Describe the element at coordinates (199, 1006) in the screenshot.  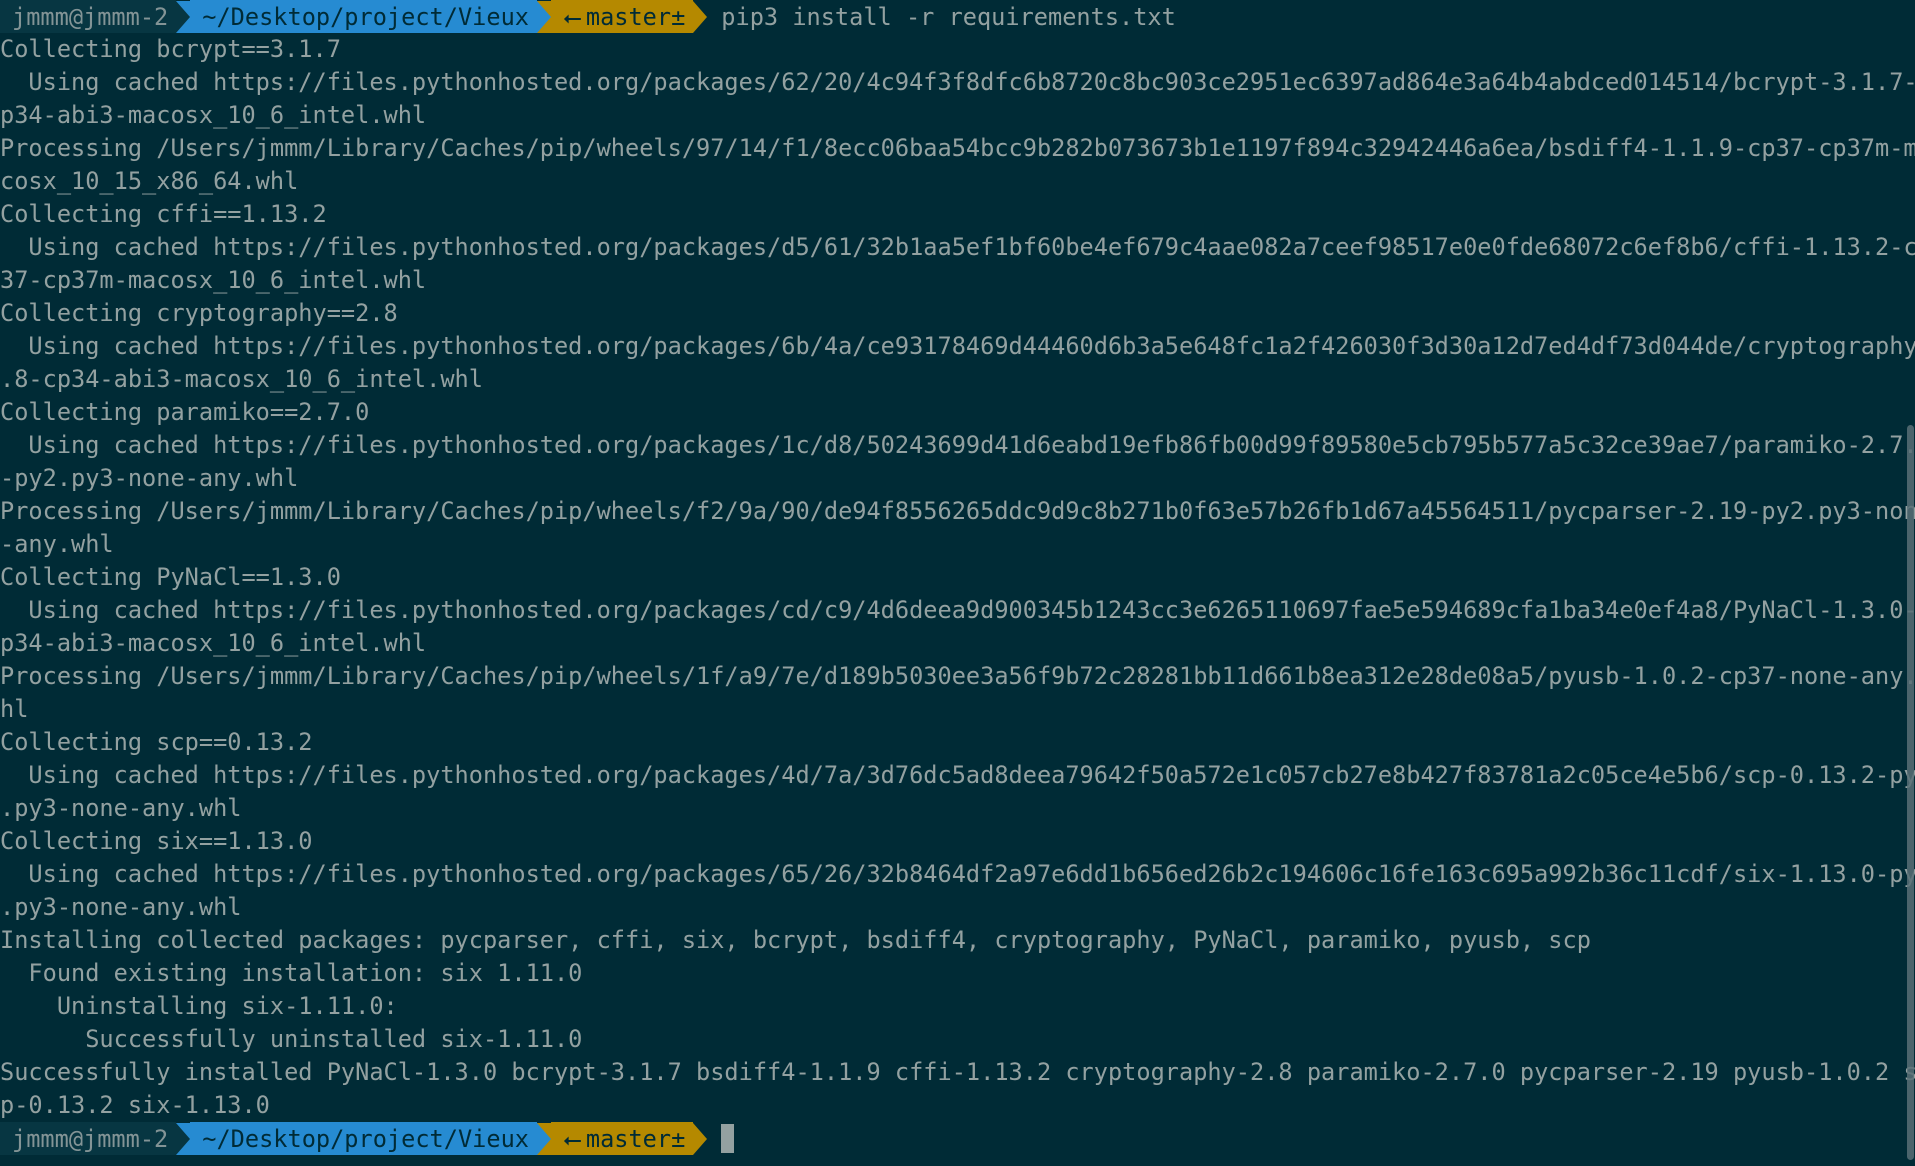
I see `output-line: Uninstalling six-1.11.0:` at that location.